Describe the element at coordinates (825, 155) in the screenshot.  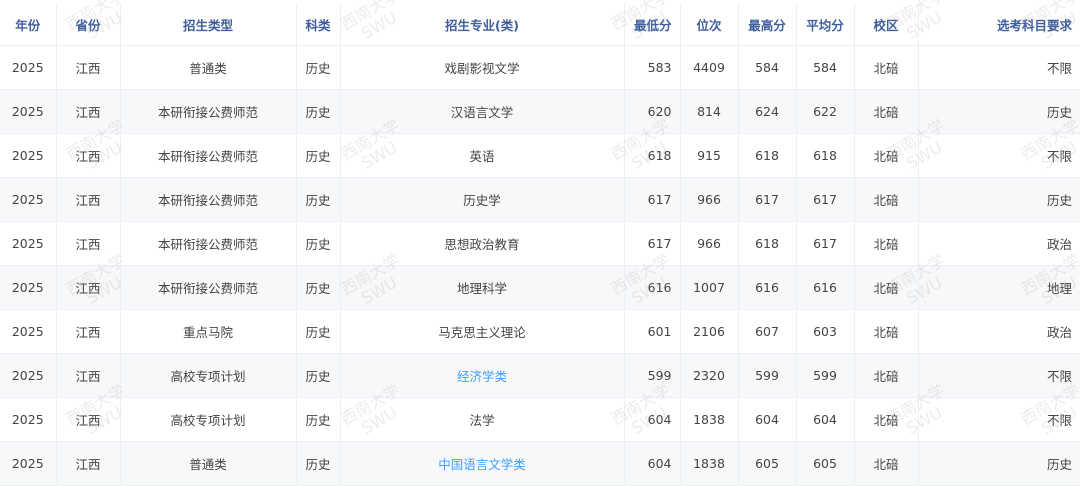
I see `cell-avg-score: 618` at that location.